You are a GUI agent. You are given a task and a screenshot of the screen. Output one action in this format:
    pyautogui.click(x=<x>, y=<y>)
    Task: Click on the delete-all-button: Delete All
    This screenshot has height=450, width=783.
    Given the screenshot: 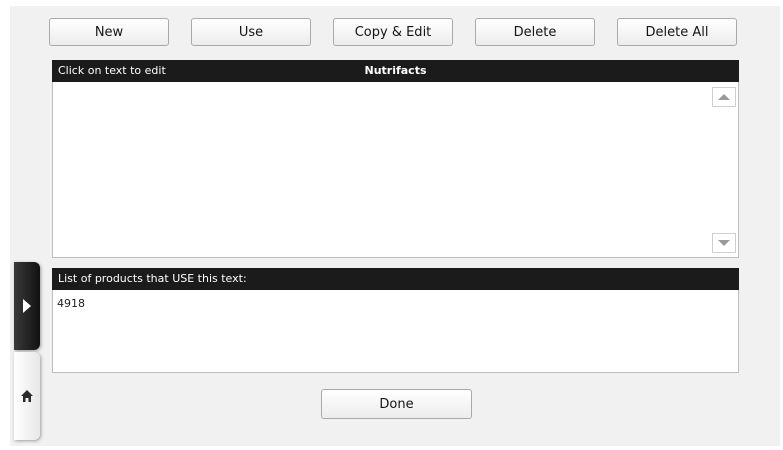 What is the action you would take?
    pyautogui.click(x=677, y=32)
    